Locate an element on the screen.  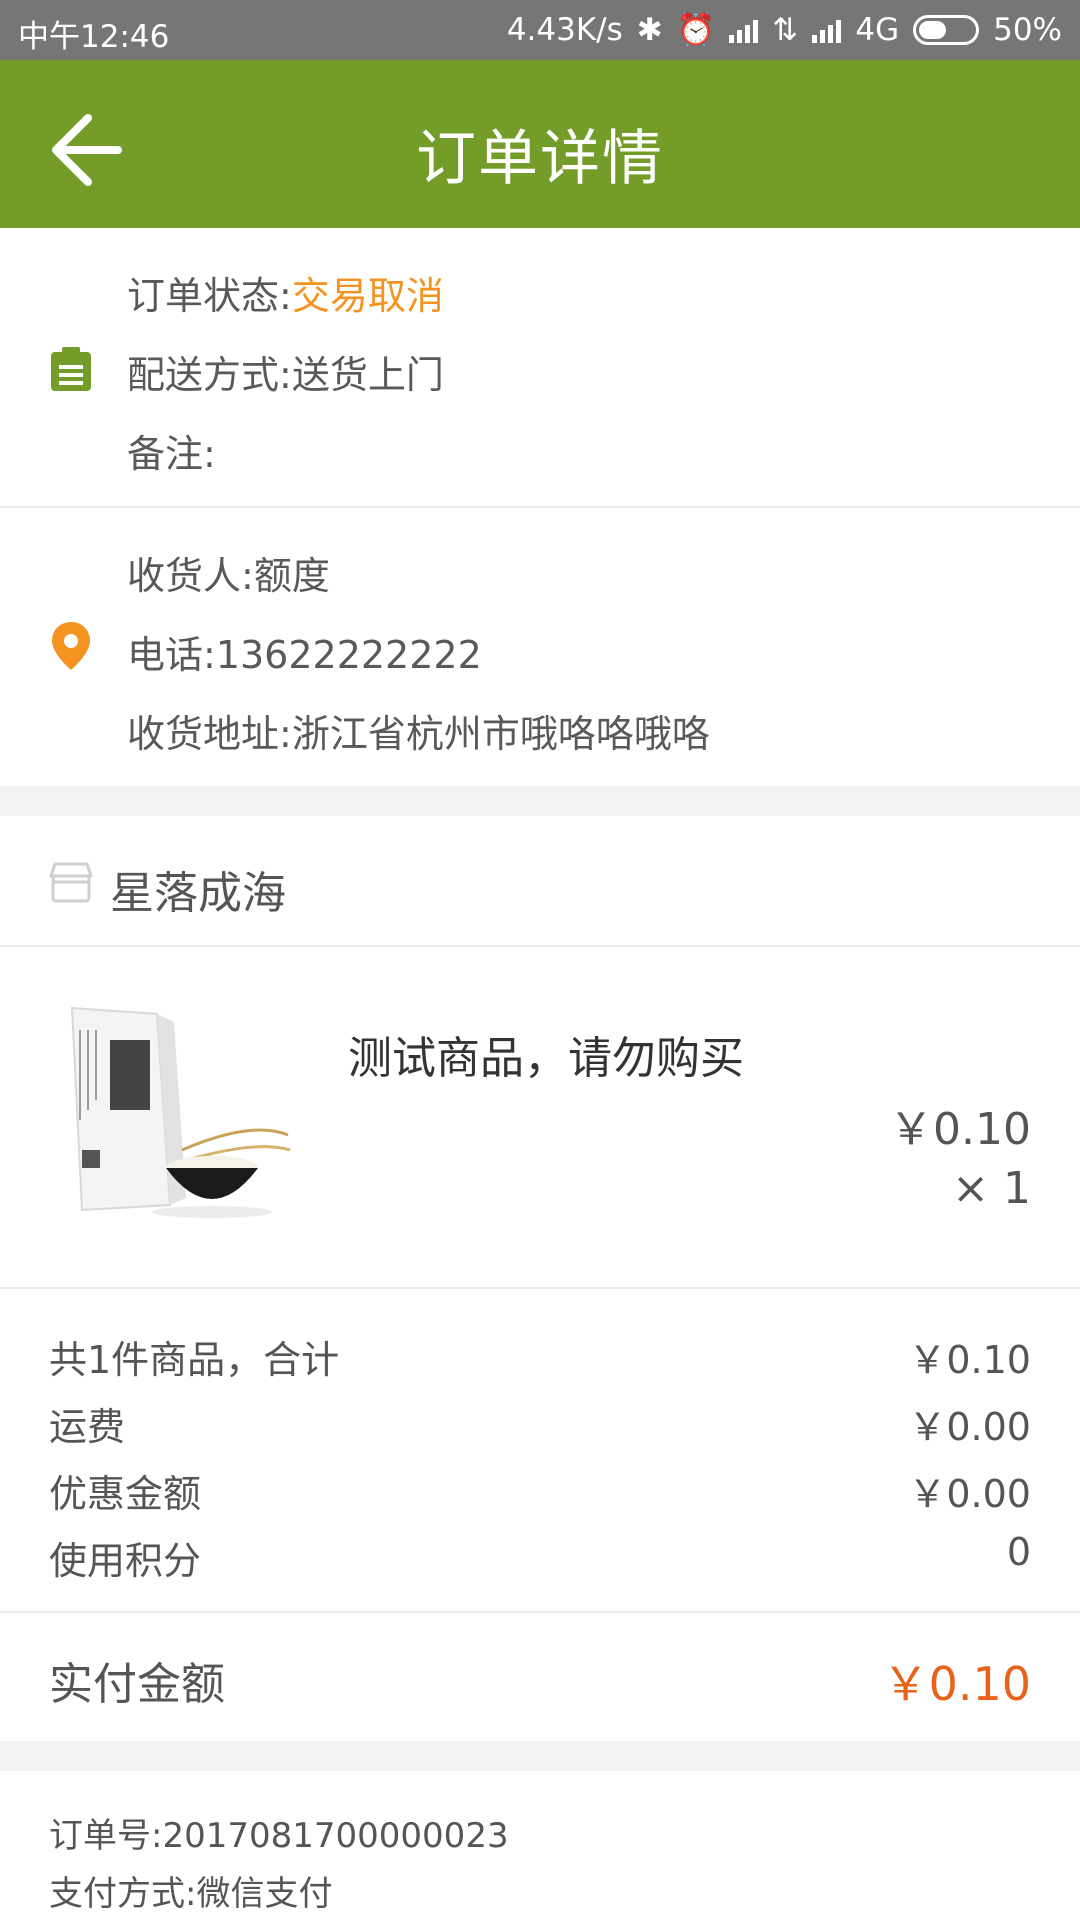
payment-method-value: 微信支付 is located at coordinates (264, 1894).